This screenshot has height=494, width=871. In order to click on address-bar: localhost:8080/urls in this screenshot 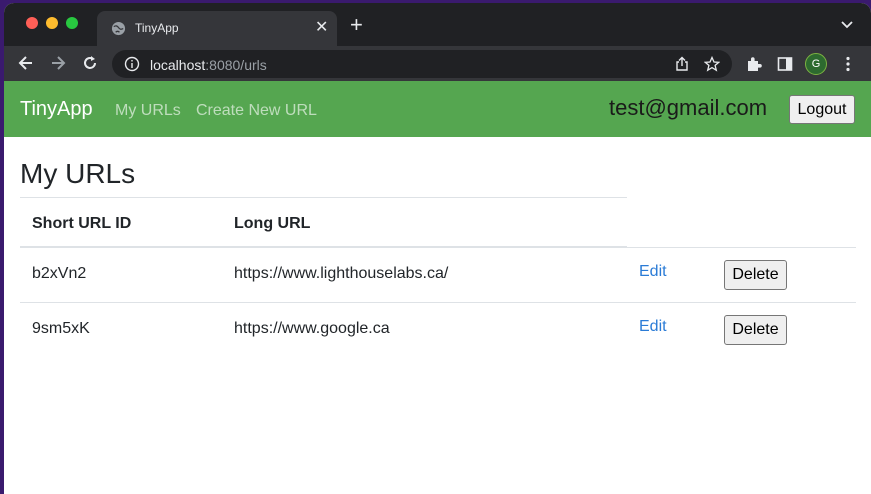, I will do `click(422, 64)`.